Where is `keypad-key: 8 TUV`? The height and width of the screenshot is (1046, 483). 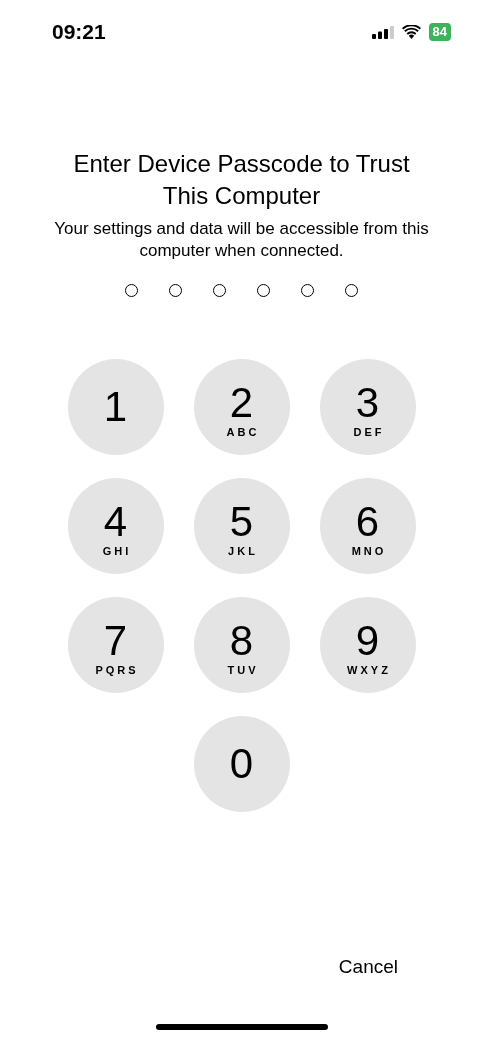 keypad-key: 8 TUV is located at coordinates (241, 645).